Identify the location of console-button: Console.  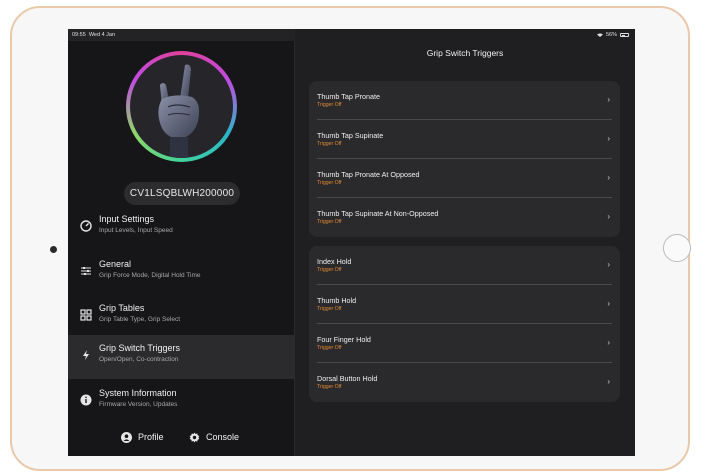
(214, 437).